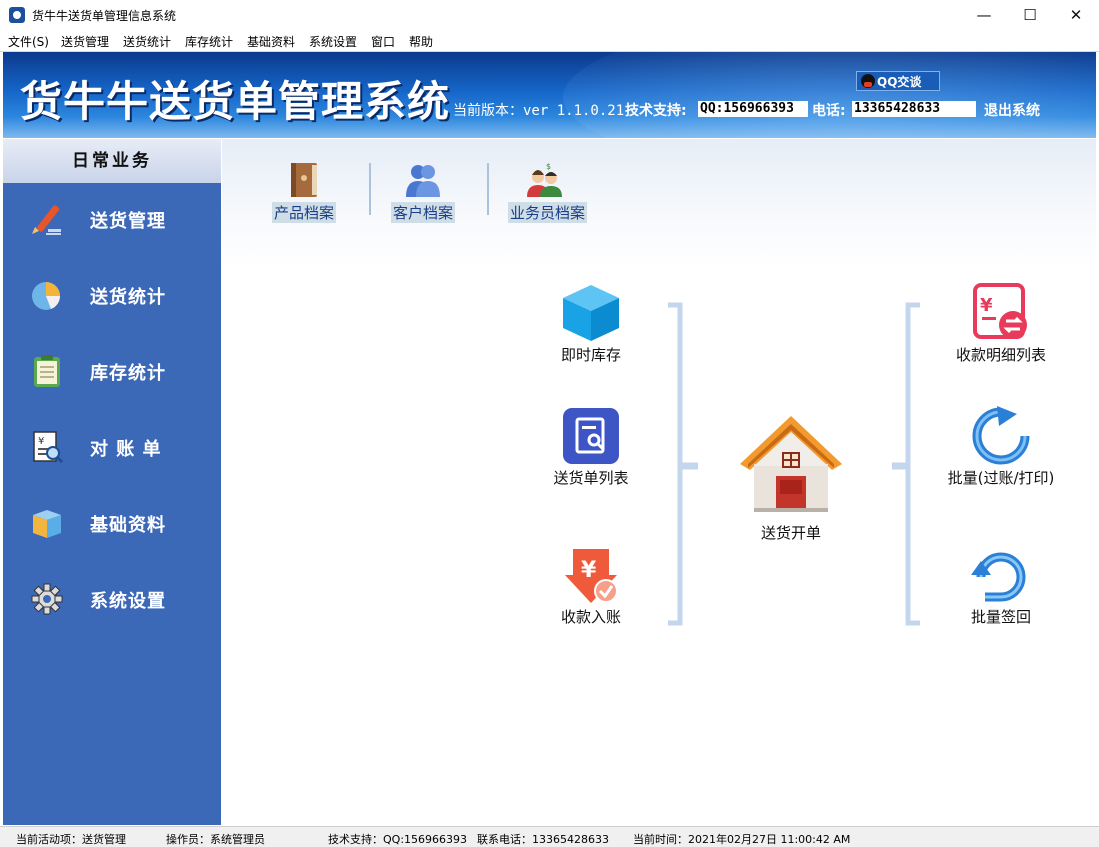 The image size is (1099, 847). Describe the element at coordinates (590, 617) in the screenshot. I see `payment-entry-label: 收款入账` at that location.